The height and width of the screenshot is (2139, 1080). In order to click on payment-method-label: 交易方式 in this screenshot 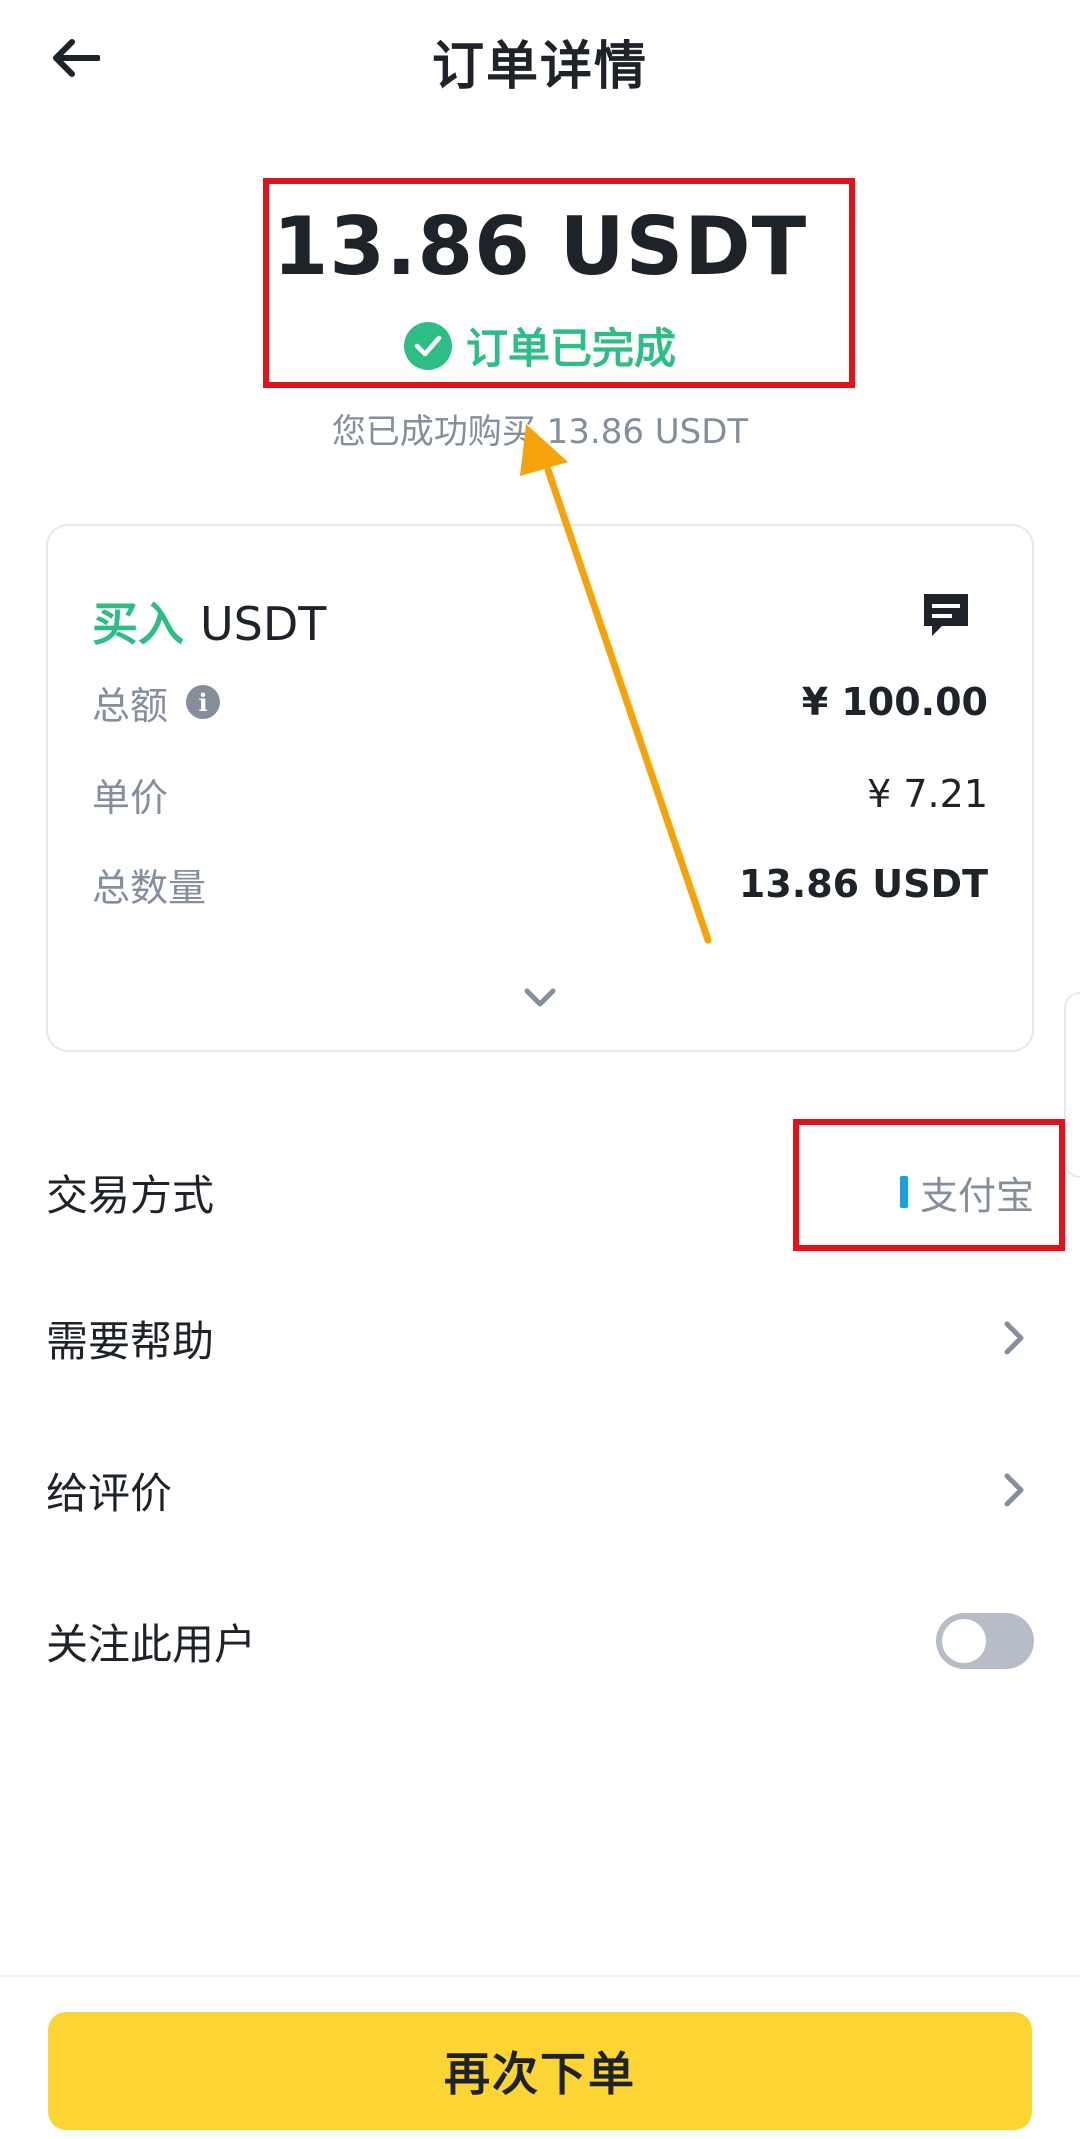, I will do `click(130, 1195)`.